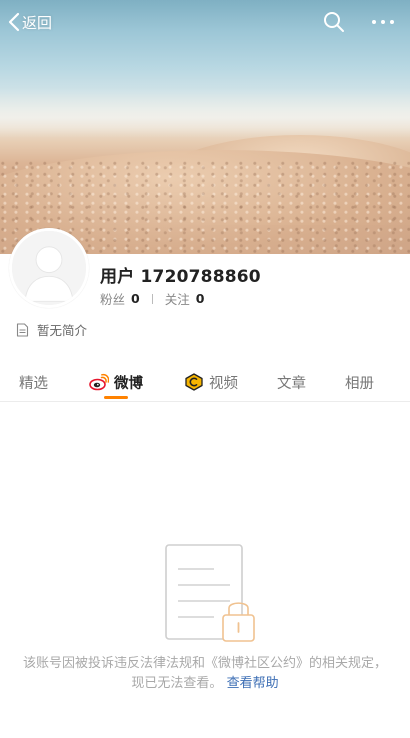 This screenshot has width=410, height=738. I want to click on tab-weibo: 微博, so click(116, 382).